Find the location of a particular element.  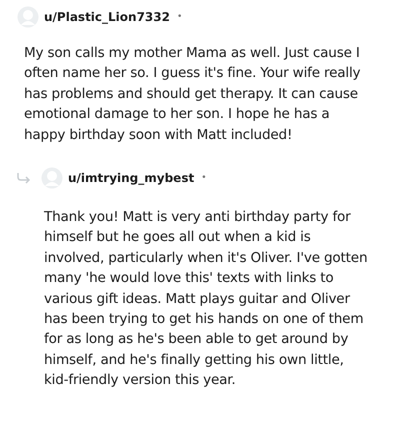

reply-arrow-icon is located at coordinates (24, 178).